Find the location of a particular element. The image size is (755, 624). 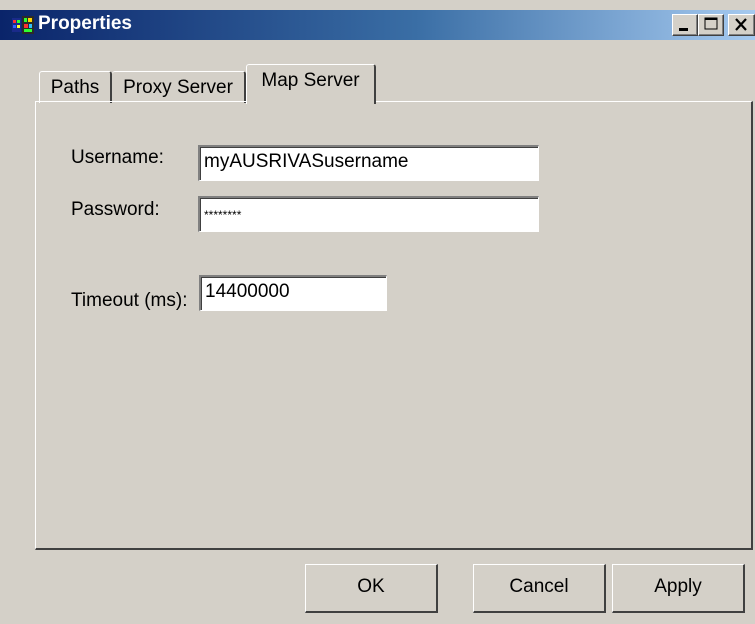

app-icon is located at coordinates (23, 25).